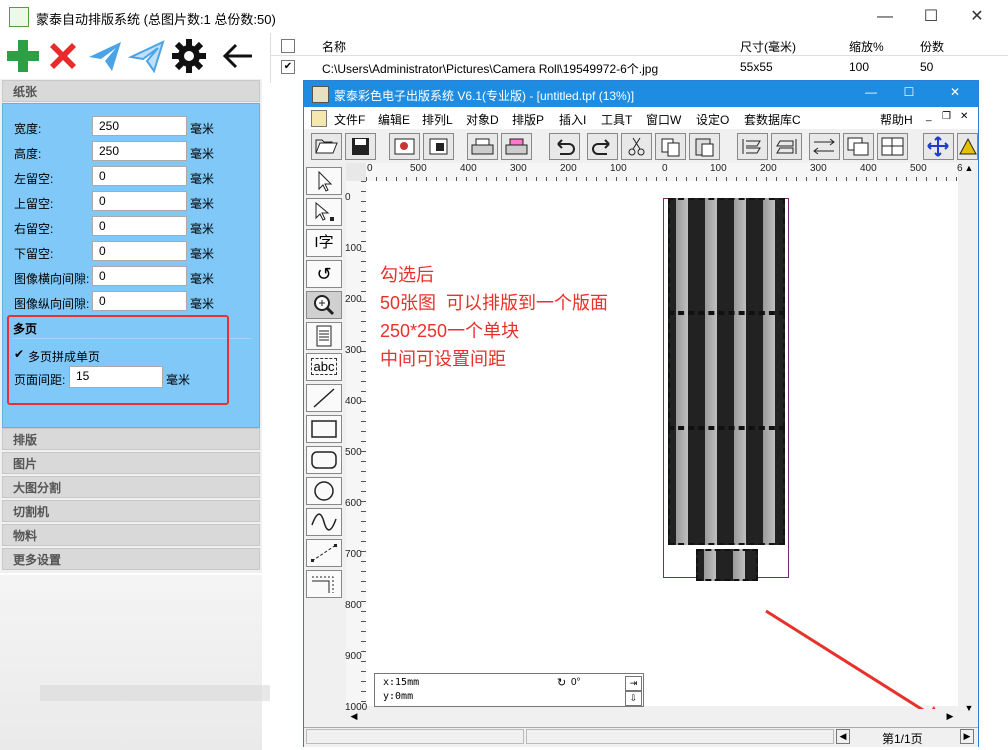 The width and height of the screenshot is (1008, 750). Describe the element at coordinates (680, 736) in the screenshot. I see `status-cell` at that location.